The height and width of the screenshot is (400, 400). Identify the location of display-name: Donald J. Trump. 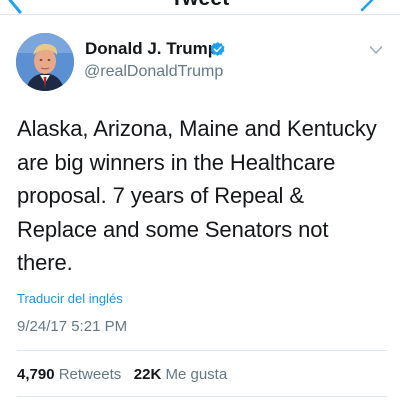
(151, 49).